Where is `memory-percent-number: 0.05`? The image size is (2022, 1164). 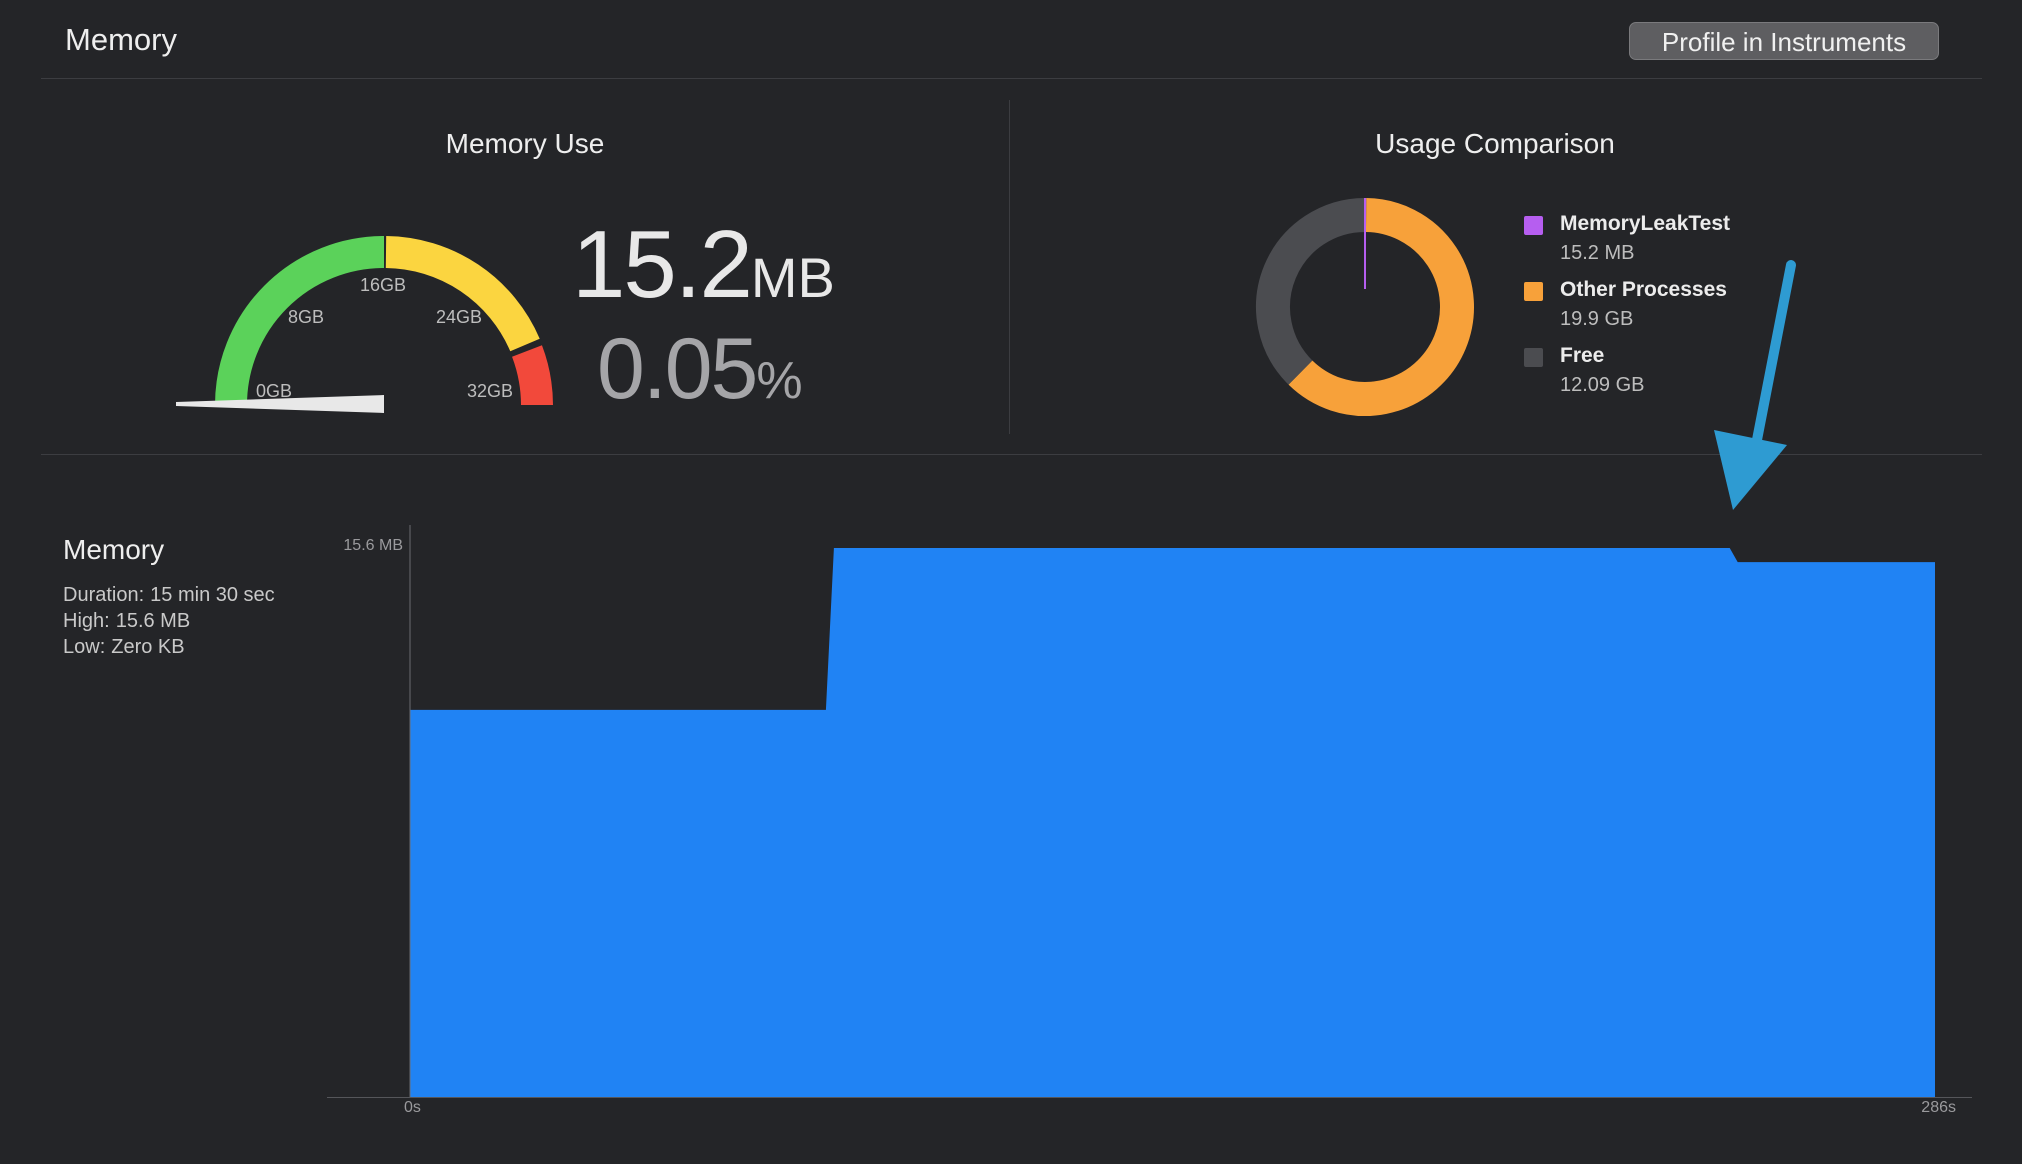
memory-percent-number: 0.05 is located at coordinates (677, 369).